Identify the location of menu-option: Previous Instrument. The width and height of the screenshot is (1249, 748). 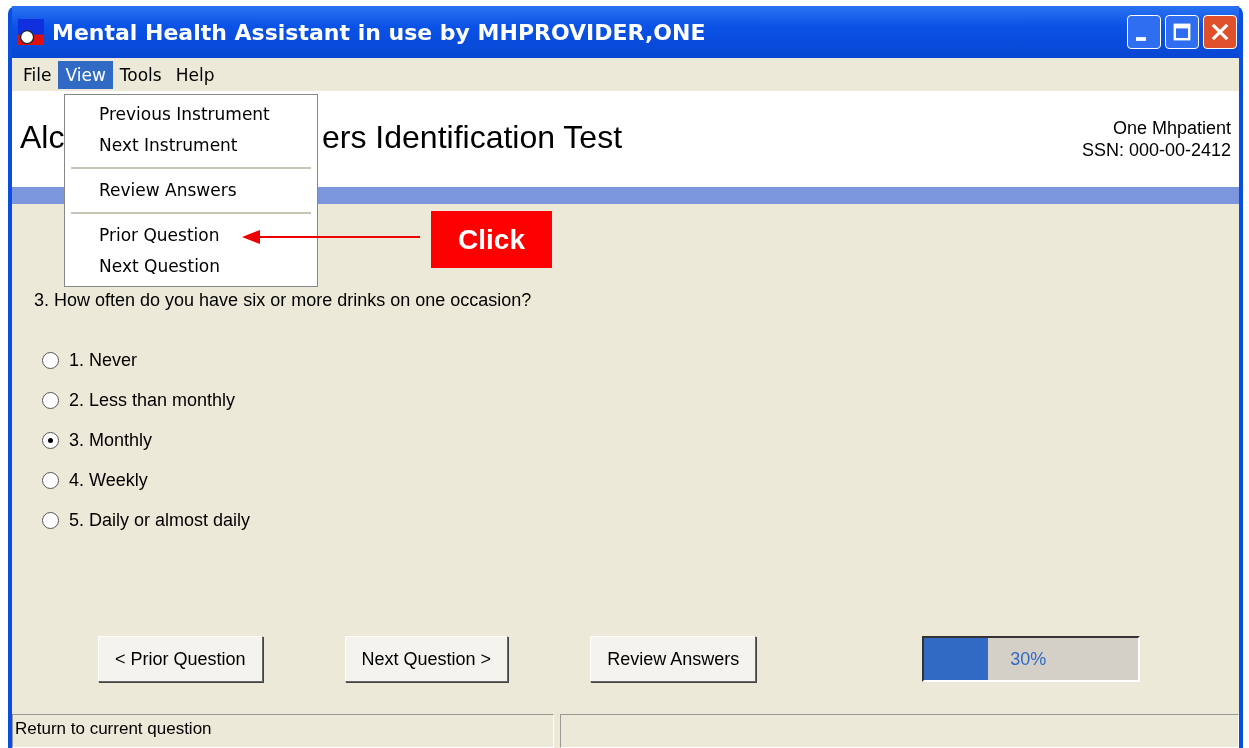
(191, 114).